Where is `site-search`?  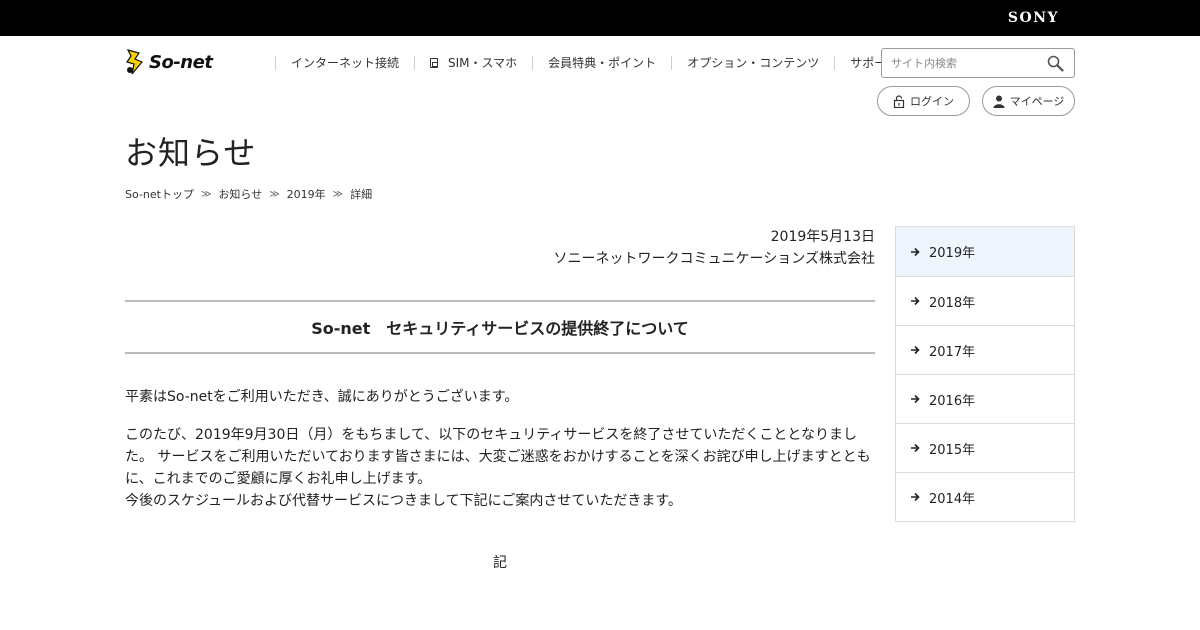 site-search is located at coordinates (978, 63).